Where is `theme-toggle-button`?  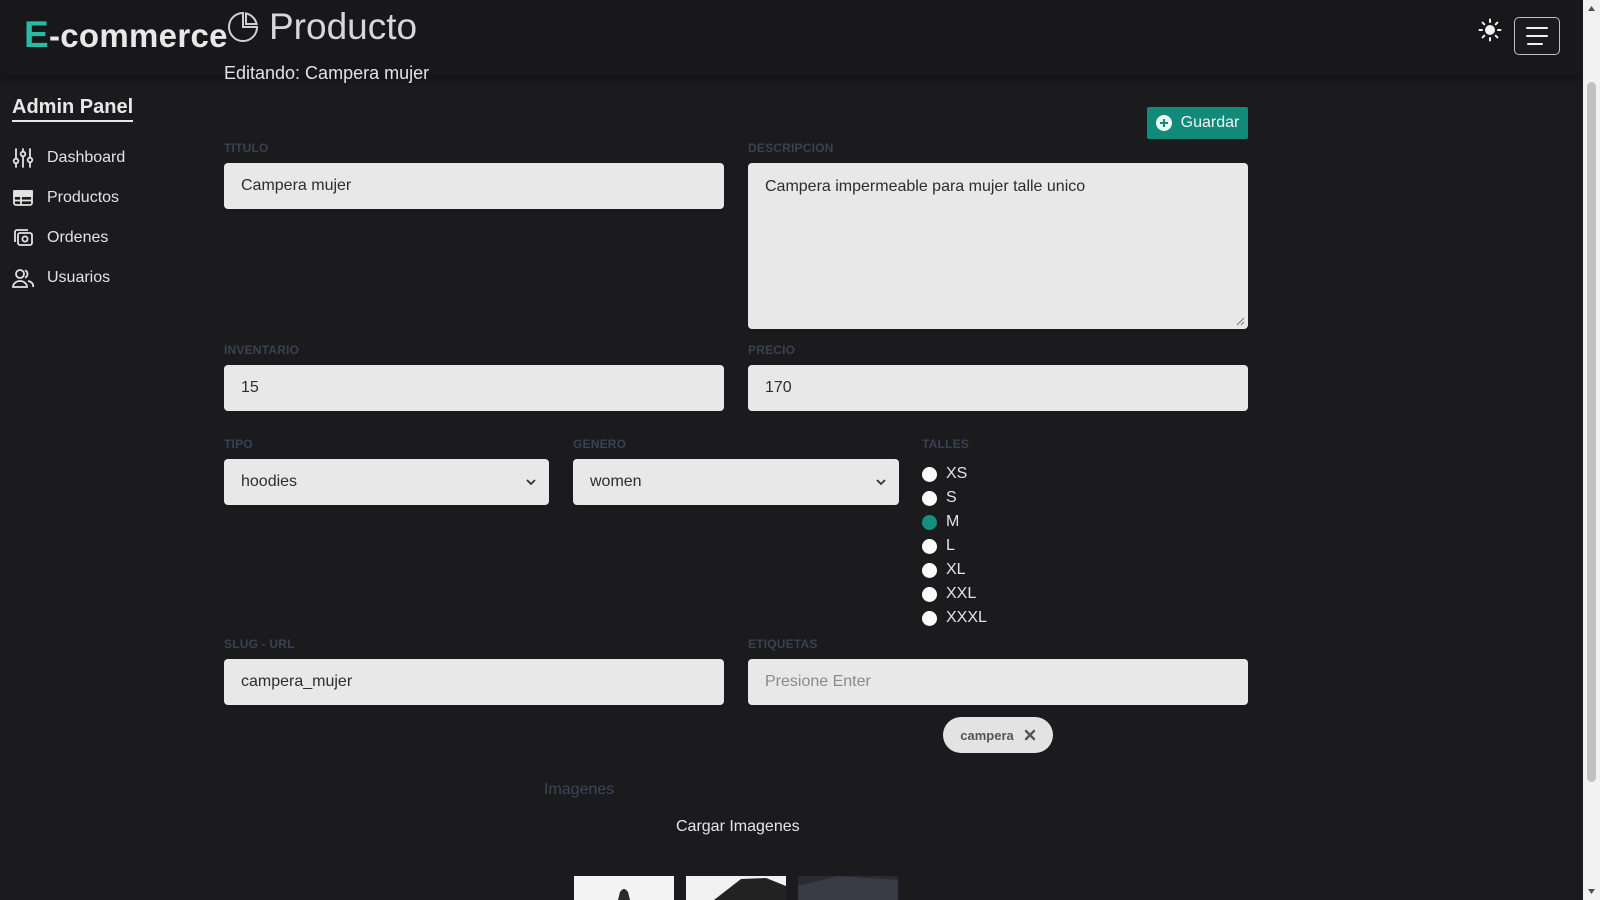 theme-toggle-button is located at coordinates (1491, 31).